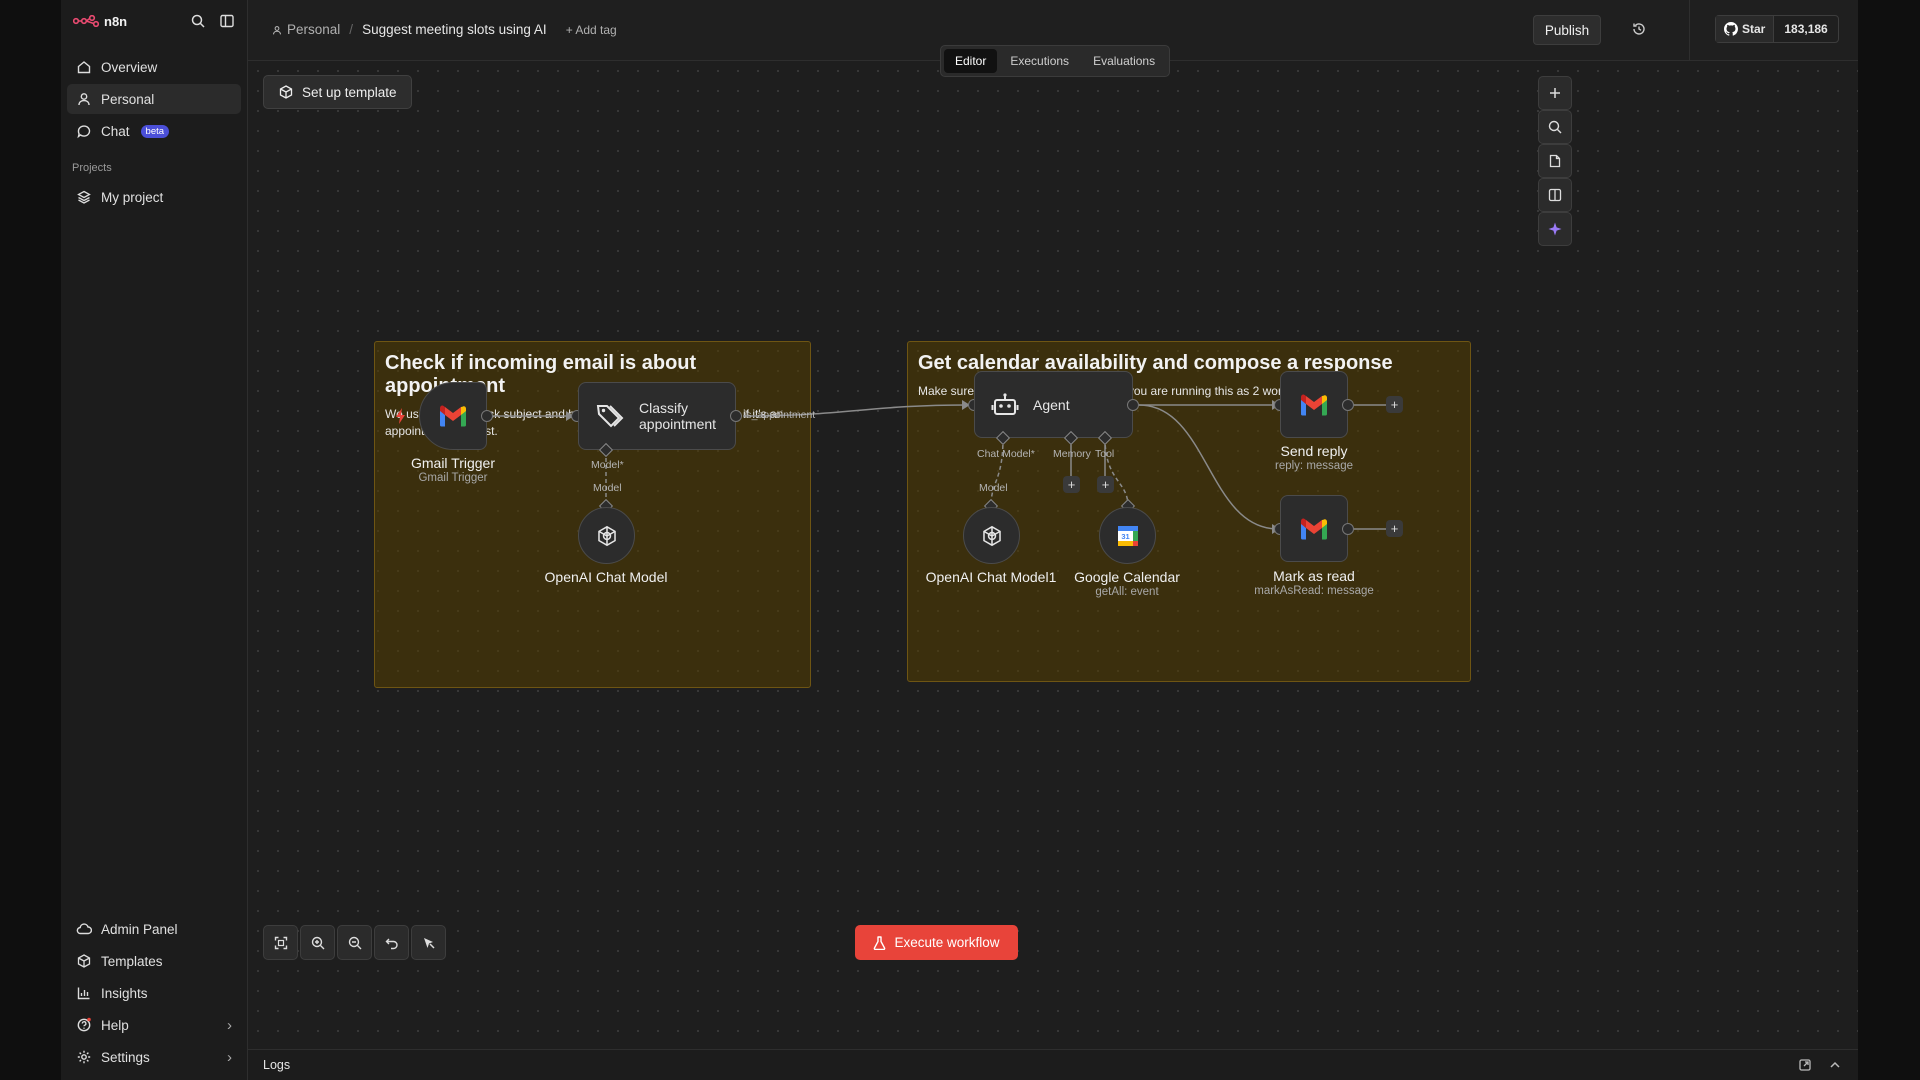 The width and height of the screenshot is (1920, 1080). What do you see at coordinates (86, 21) in the screenshot?
I see `n8n-logo-icon` at bounding box center [86, 21].